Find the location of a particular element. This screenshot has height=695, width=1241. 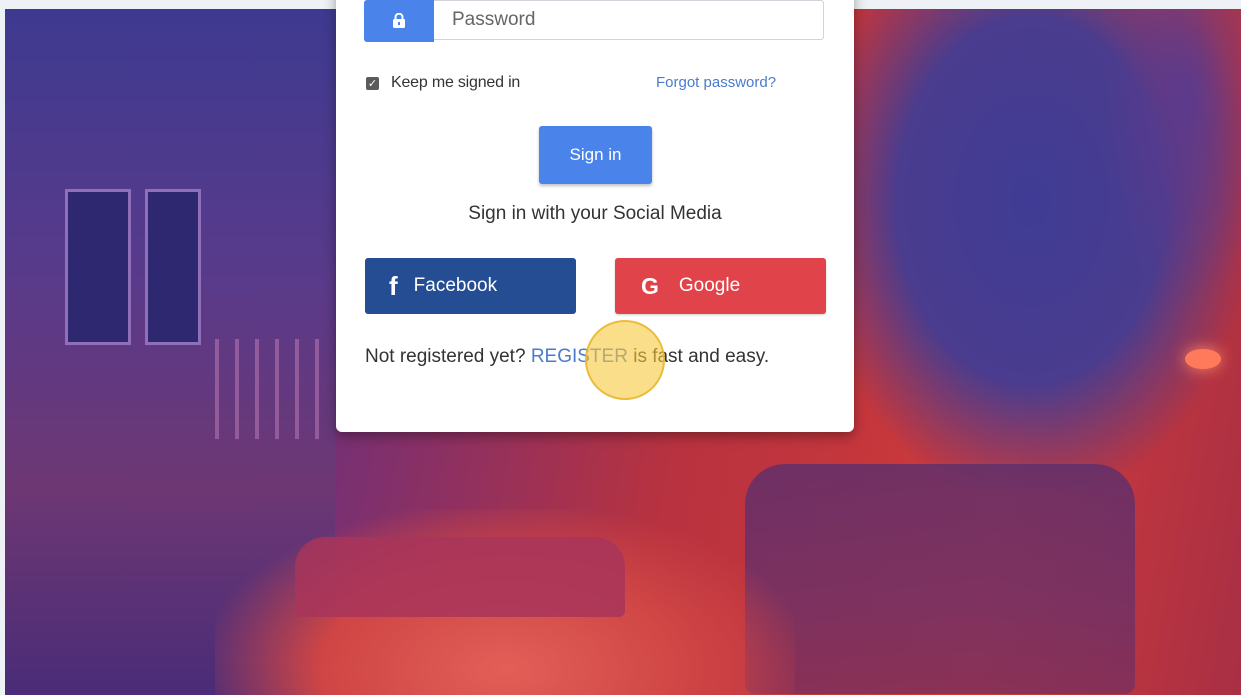

social-signin-title: Sign in with your Social Media is located at coordinates (595, 213).